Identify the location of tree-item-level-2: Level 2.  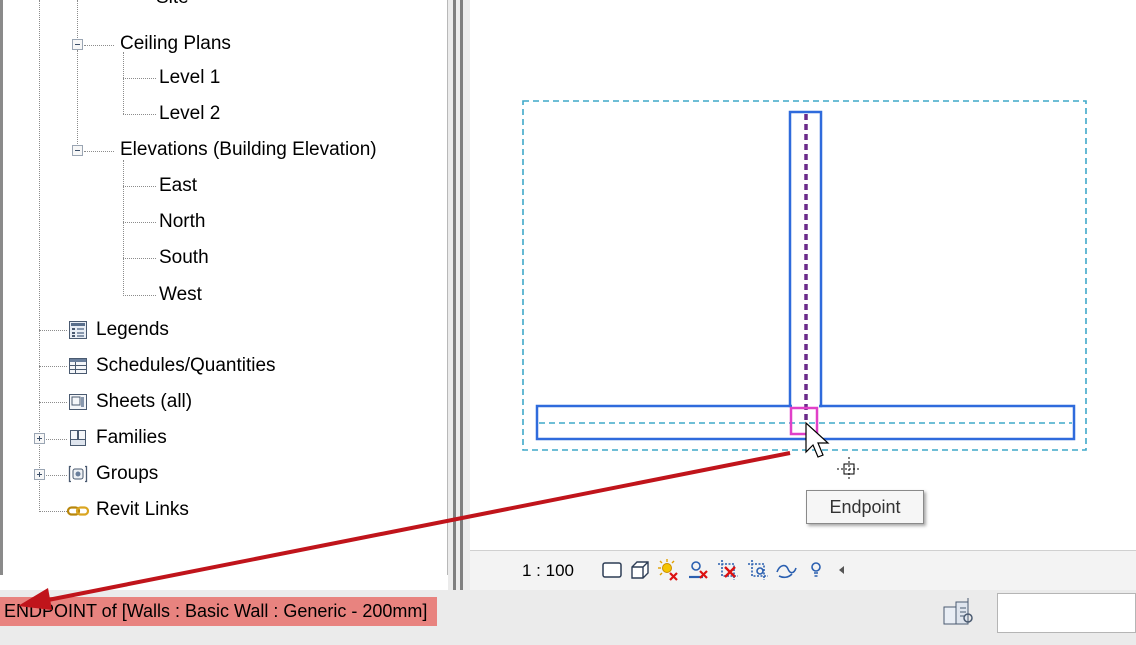
(189, 114).